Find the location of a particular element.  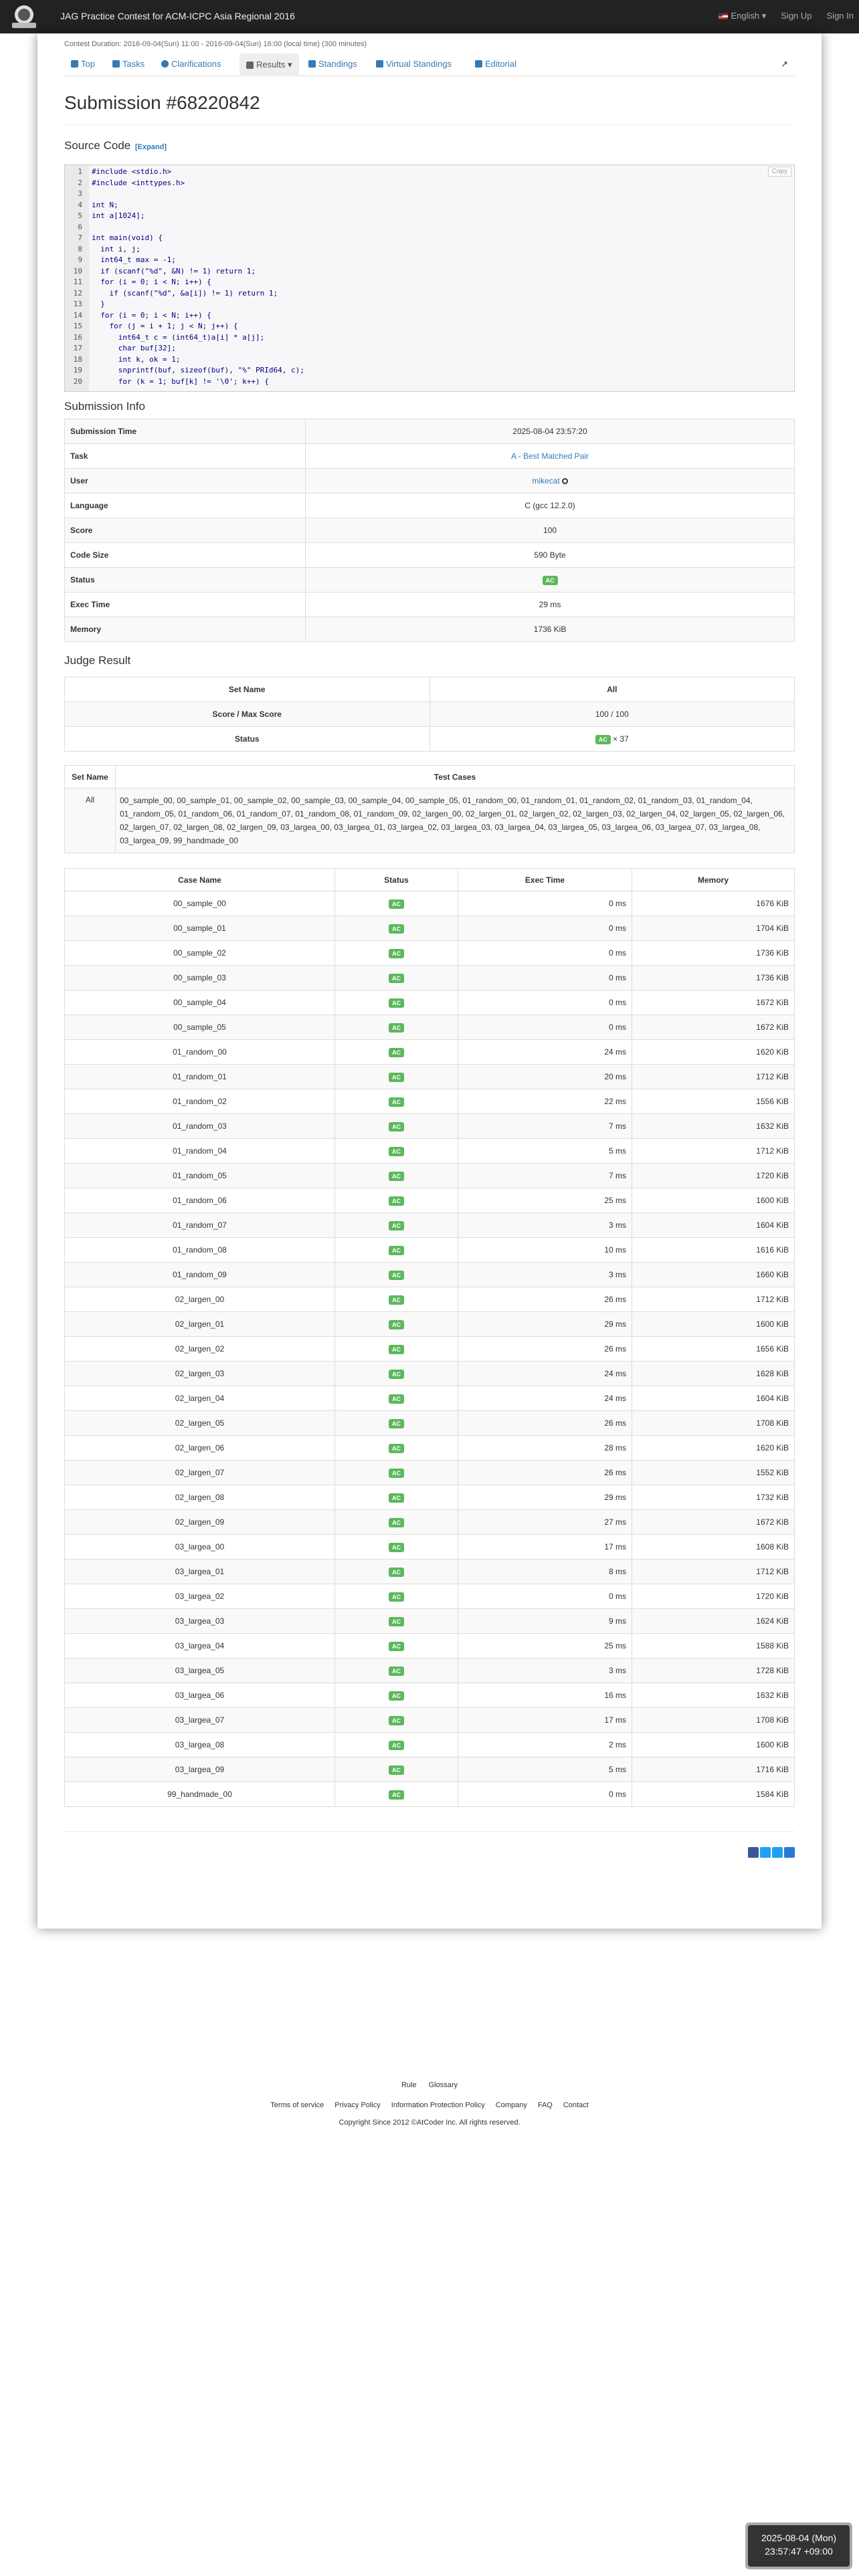

hatena-share-icon is located at coordinates (777, 1852).